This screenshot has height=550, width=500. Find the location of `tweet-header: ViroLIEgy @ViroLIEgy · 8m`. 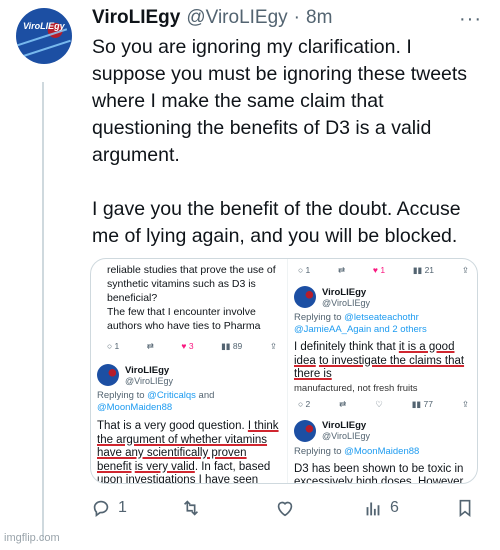

tweet-header: ViroLIEgy @ViroLIEgy · 8m is located at coordinates (212, 18).